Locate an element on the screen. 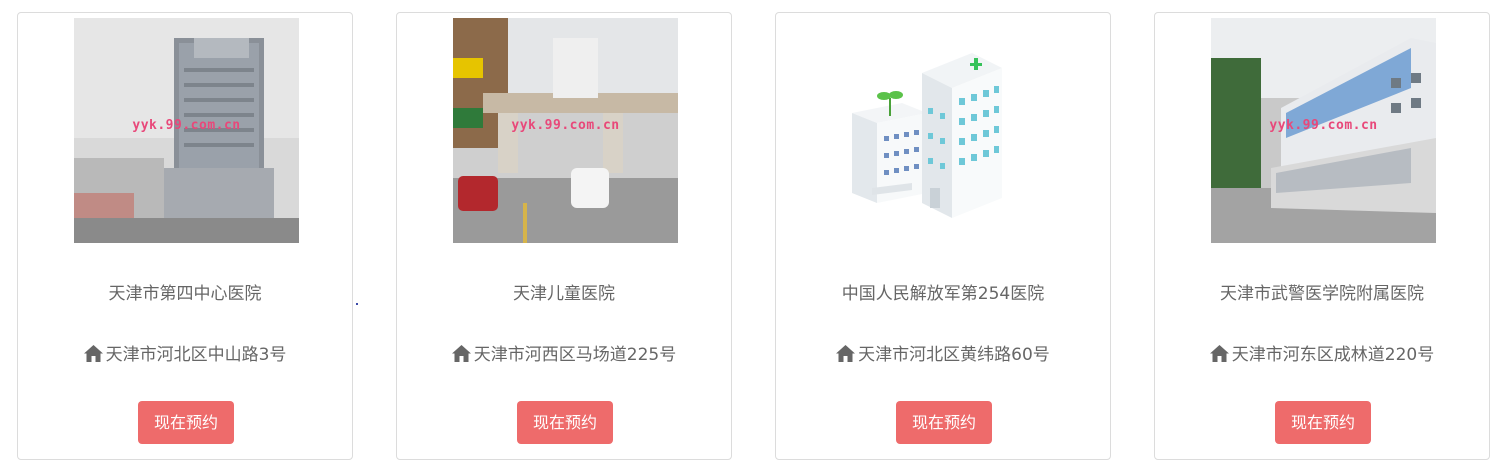 The height and width of the screenshot is (470, 1501). hospital-address: 天津市河西区马场道225号 is located at coordinates (564, 352).